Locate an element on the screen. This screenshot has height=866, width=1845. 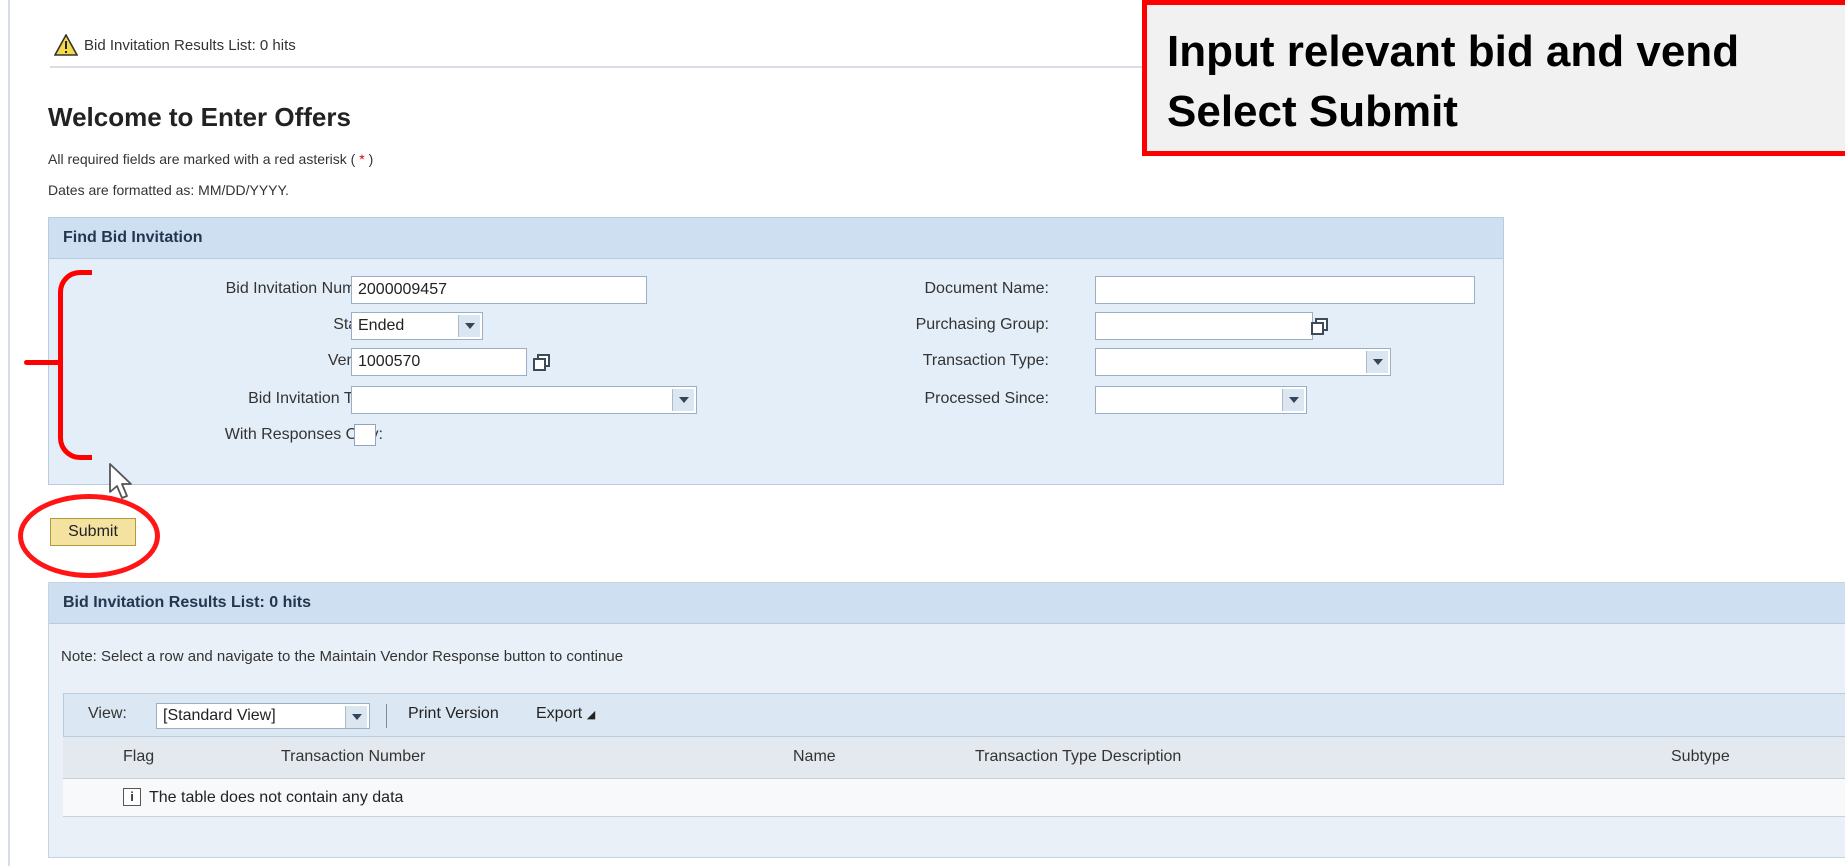
page-left-border is located at coordinates (9, 433).